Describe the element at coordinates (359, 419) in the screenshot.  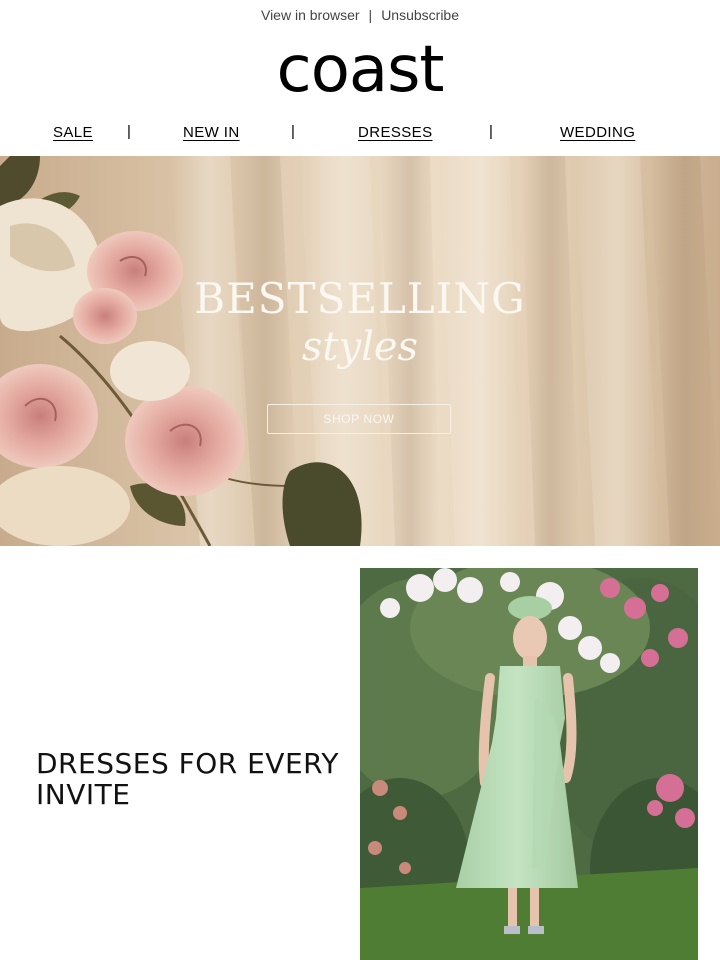
I see `shop-now-button: SHOP NOW` at that location.